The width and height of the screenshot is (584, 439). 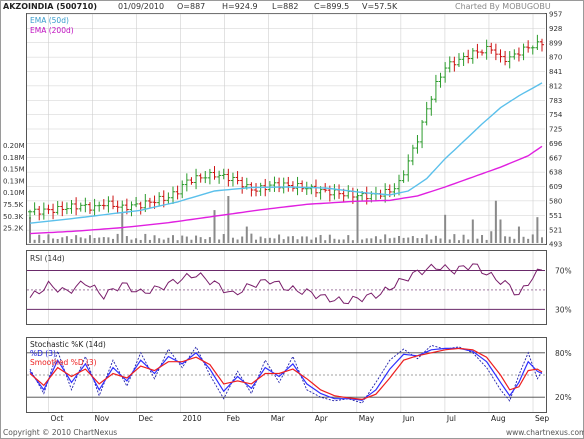 What do you see at coordinates (380, 6) in the screenshot?
I see `header-volume: V=57.5K` at bounding box center [380, 6].